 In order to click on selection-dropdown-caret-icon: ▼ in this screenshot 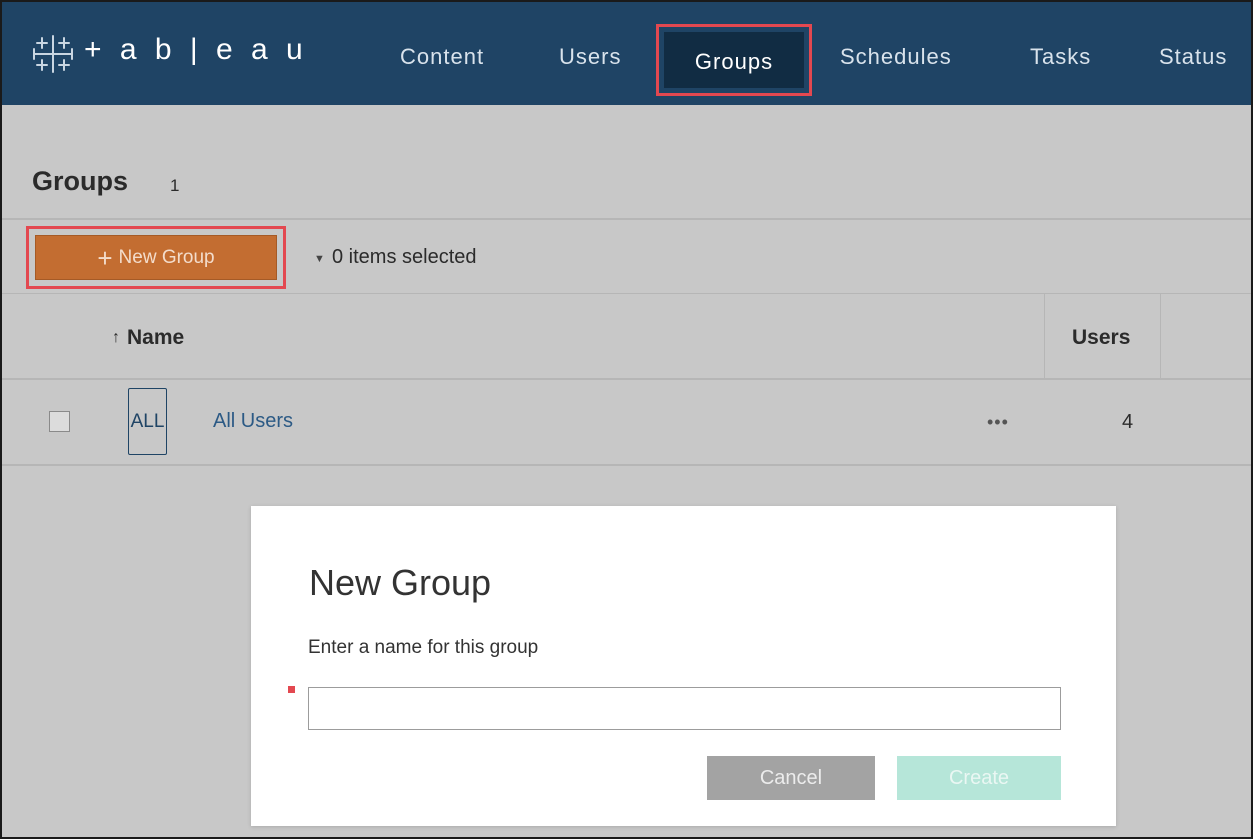, I will do `click(319, 259)`.